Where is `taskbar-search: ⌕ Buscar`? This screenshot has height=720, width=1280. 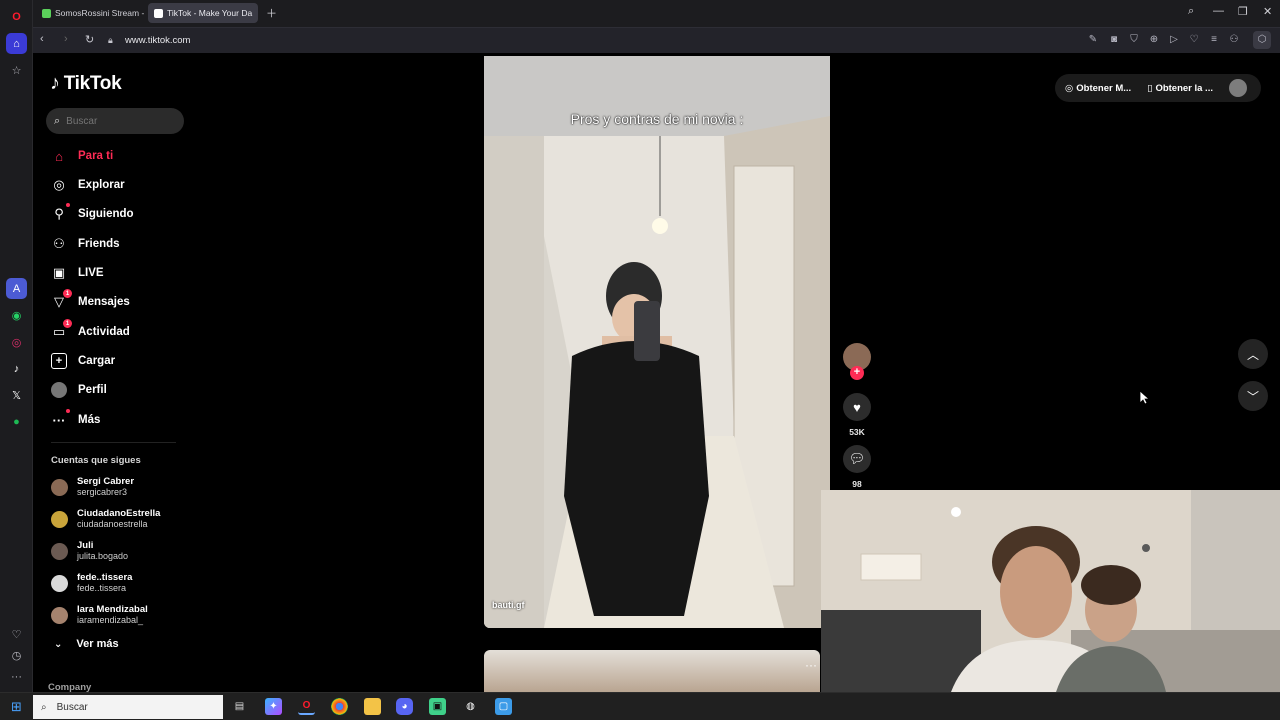
taskbar-search: ⌕ Buscar is located at coordinates (128, 707).